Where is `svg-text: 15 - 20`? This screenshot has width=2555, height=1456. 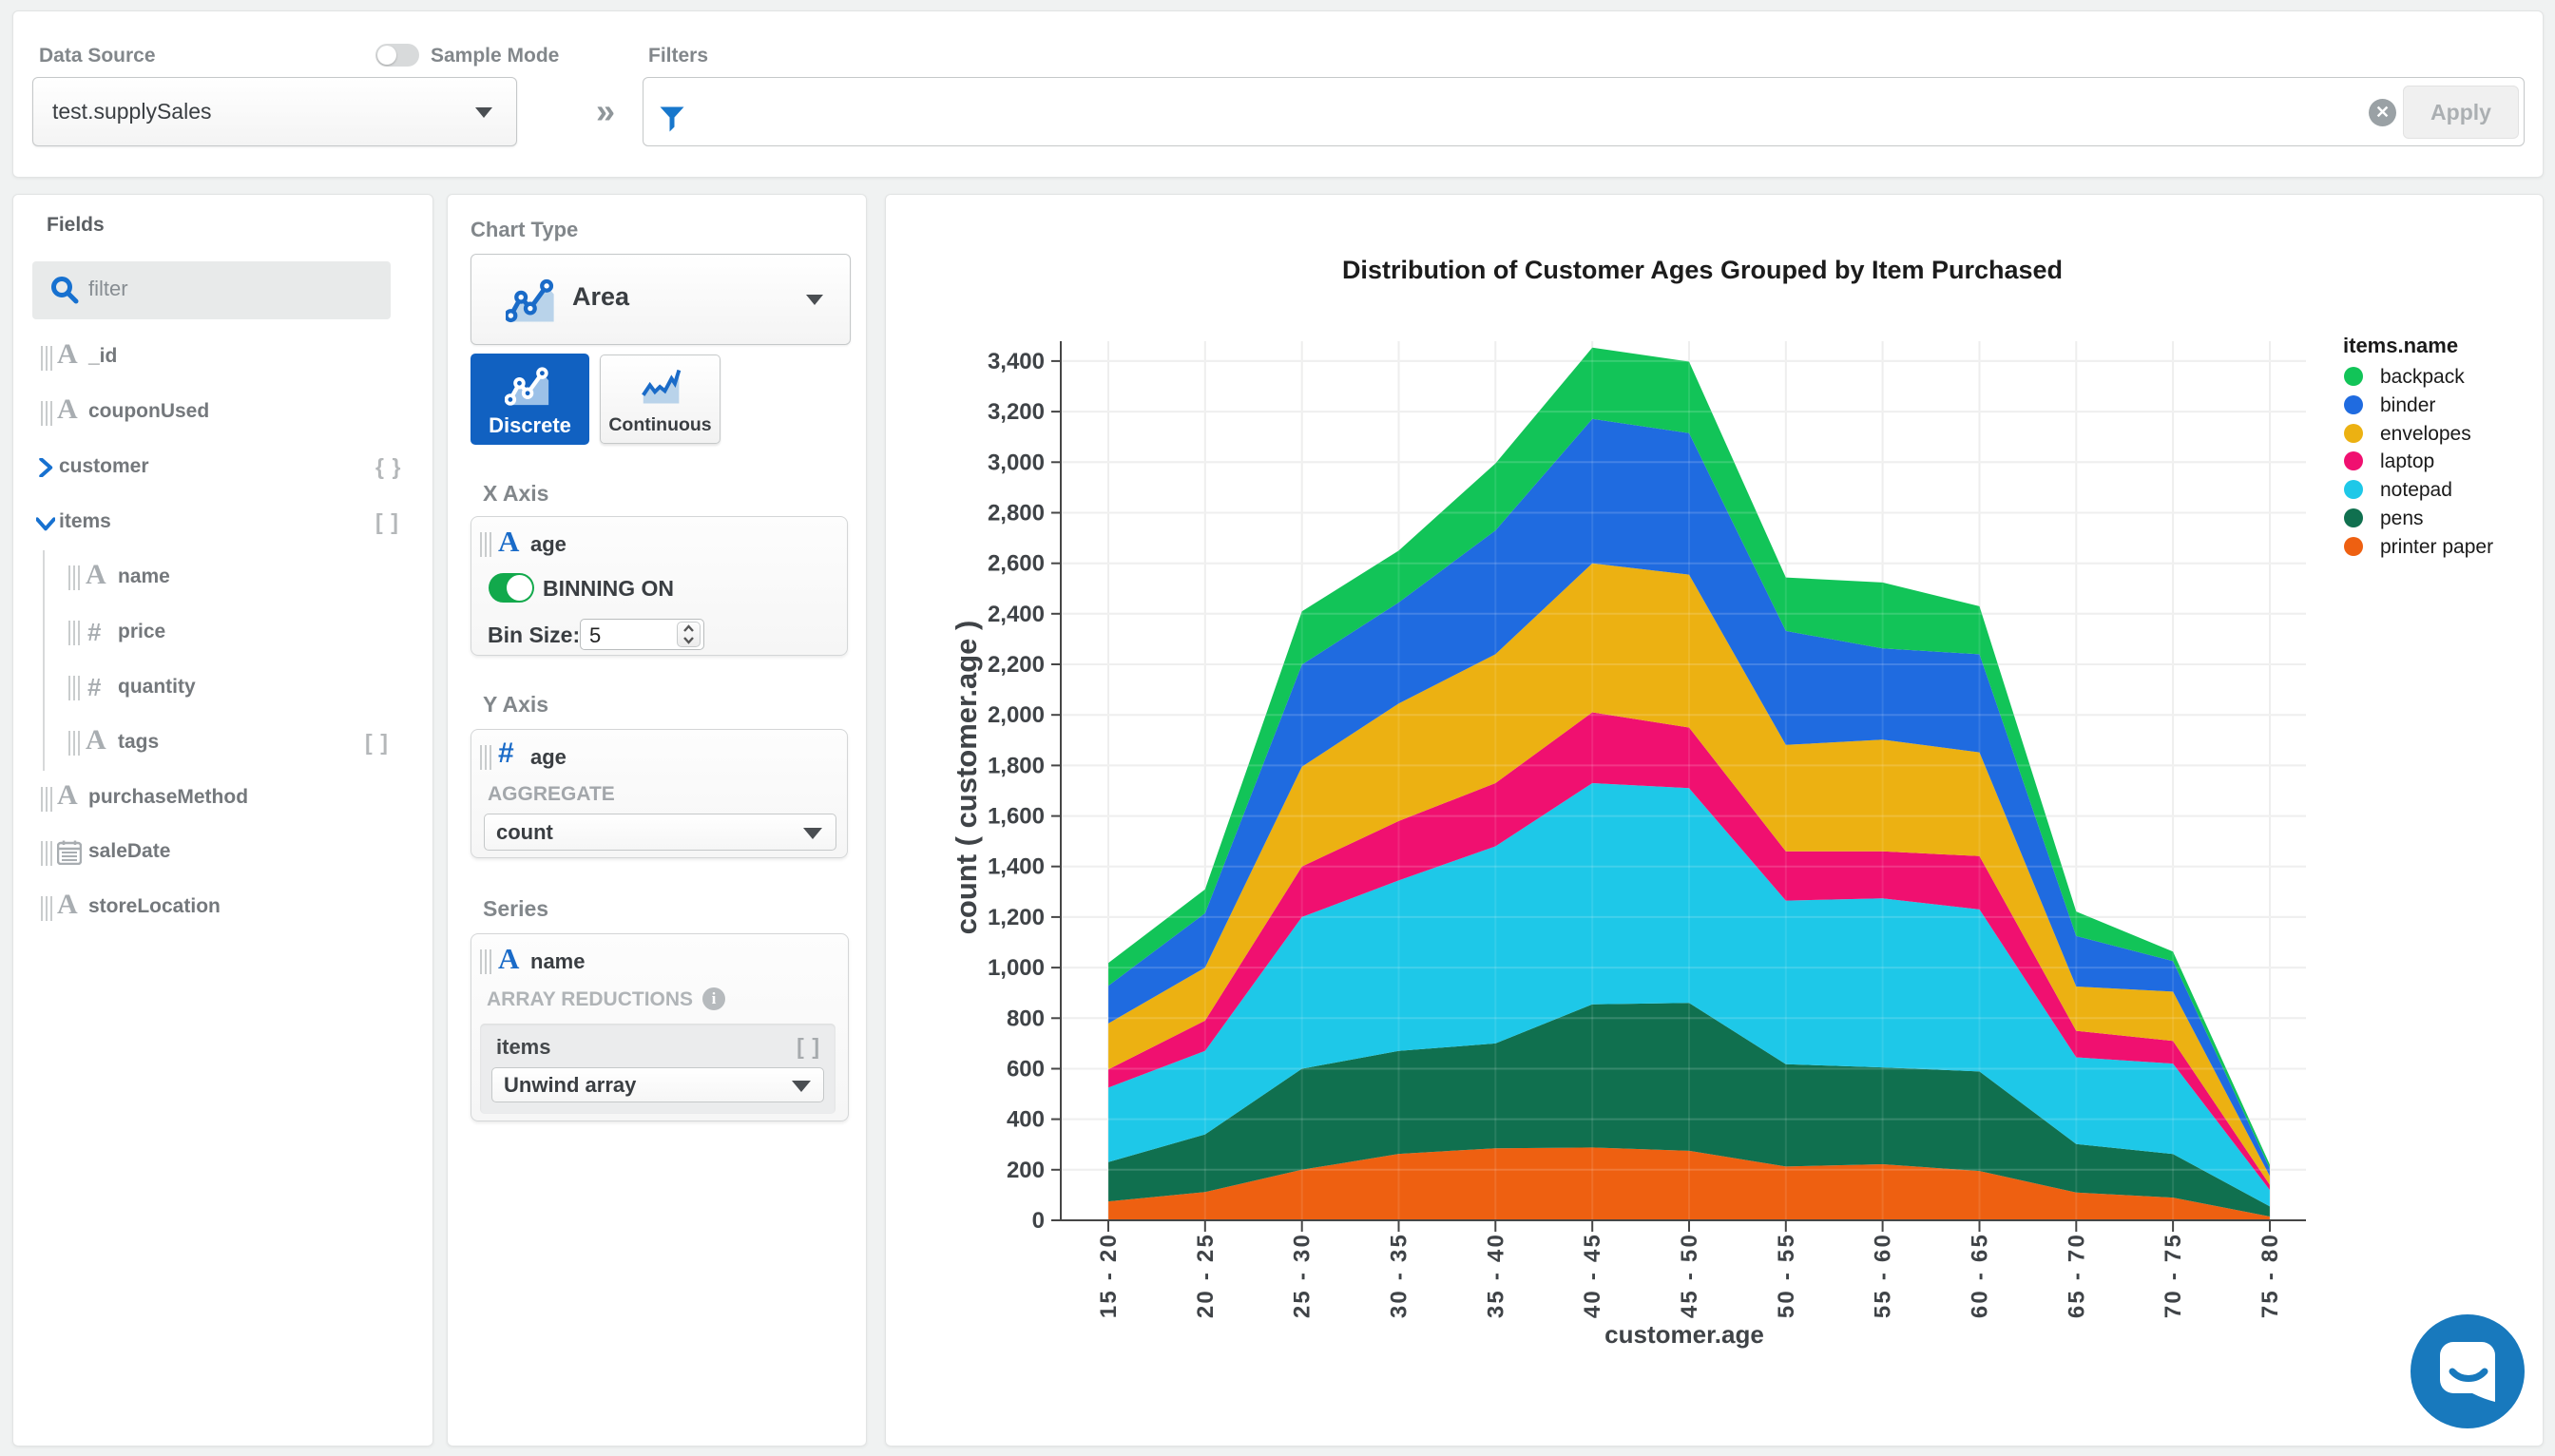
svg-text: 15 - 20 is located at coordinates (1109, 1275).